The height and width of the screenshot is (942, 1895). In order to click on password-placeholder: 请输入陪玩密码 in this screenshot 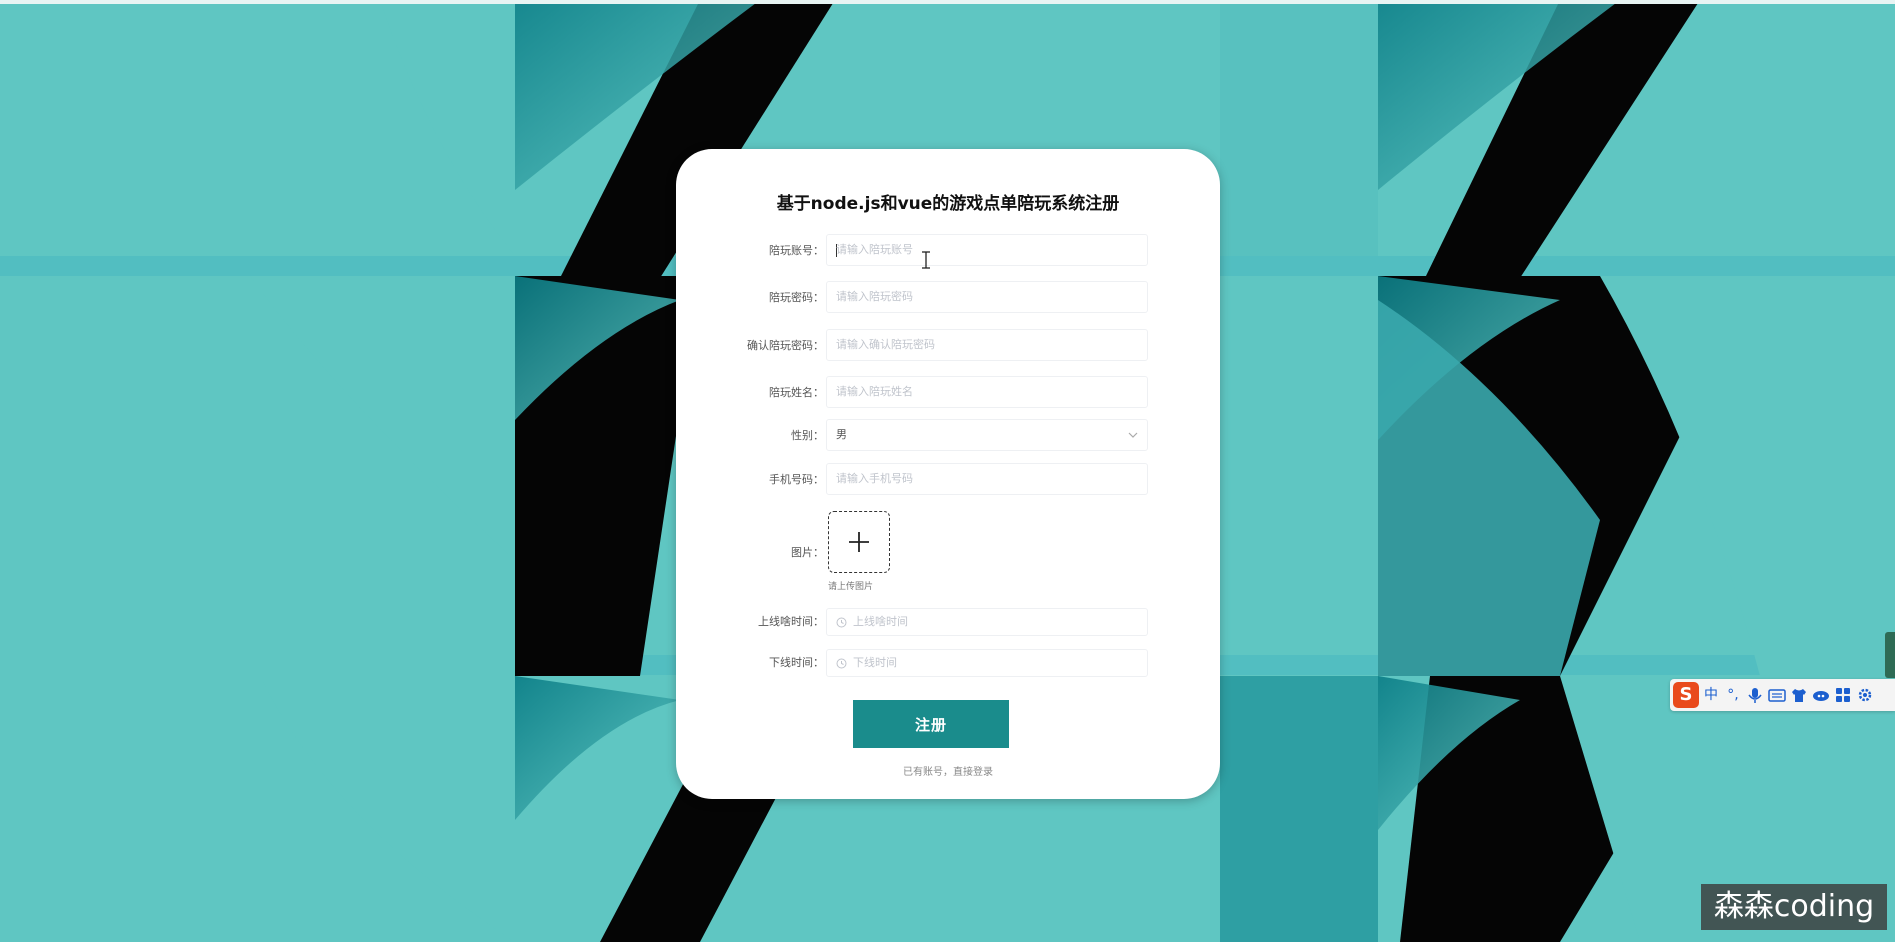, I will do `click(874, 296)`.